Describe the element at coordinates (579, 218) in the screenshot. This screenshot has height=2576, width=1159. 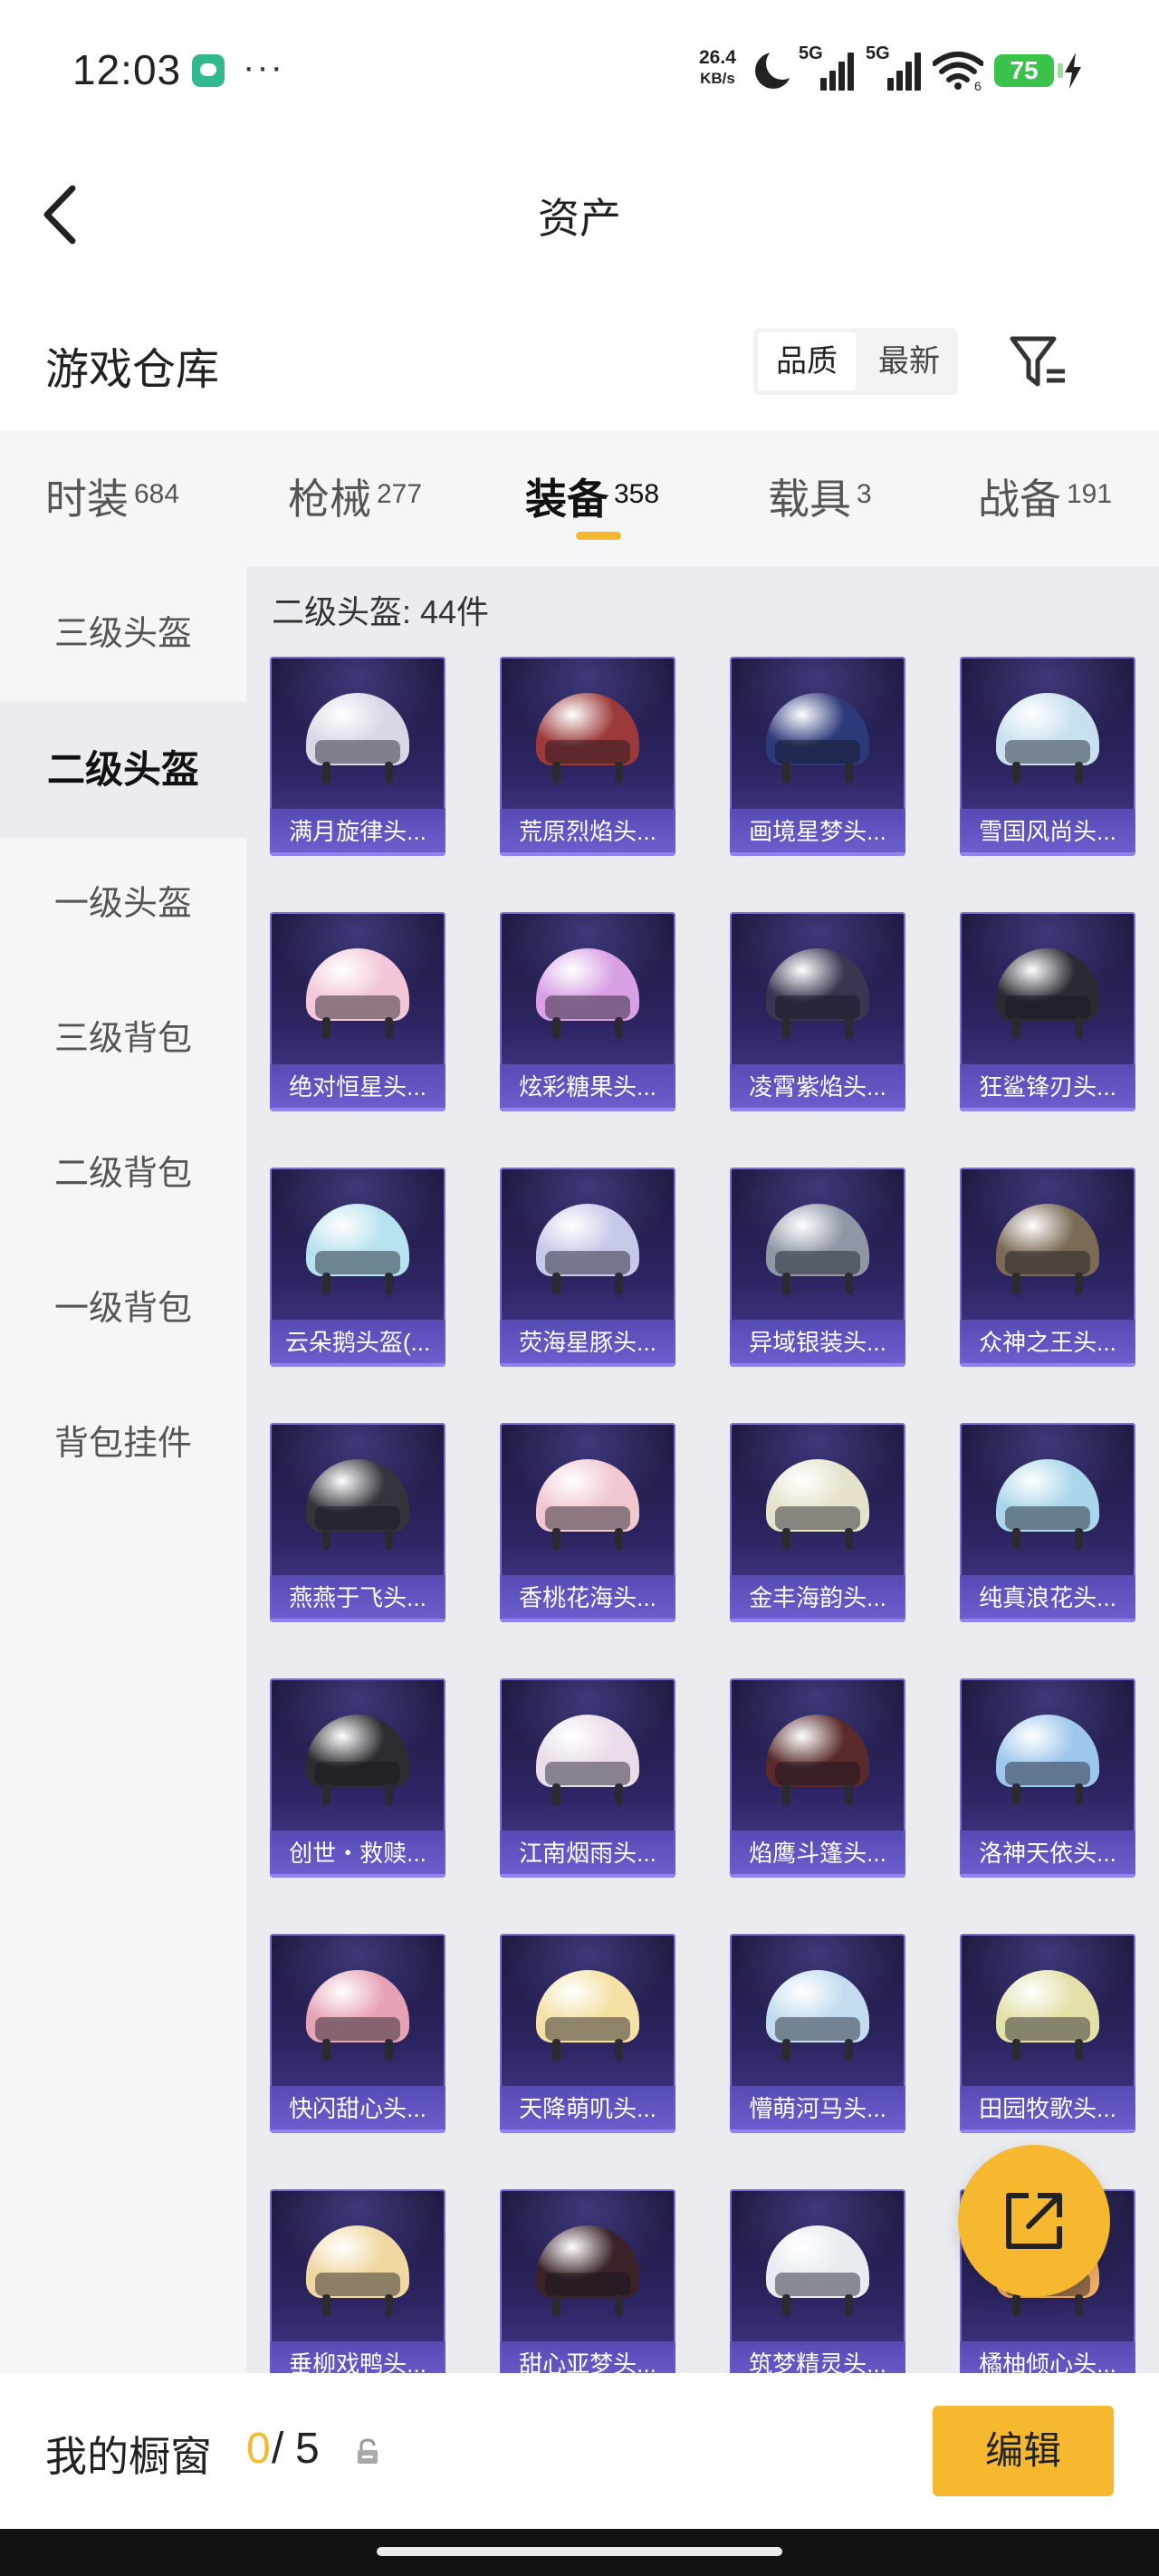
I see `page-title: 资产` at that location.